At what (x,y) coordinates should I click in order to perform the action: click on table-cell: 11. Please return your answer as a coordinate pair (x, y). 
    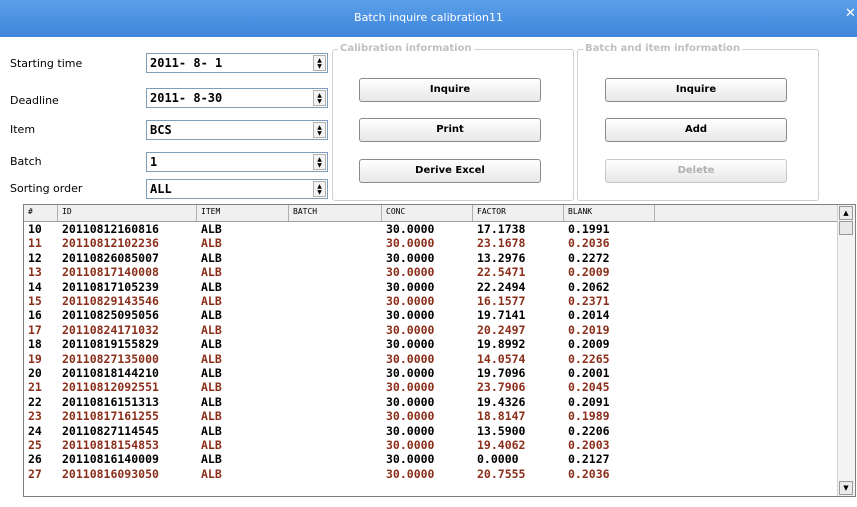
    Looking at the image, I should click on (35, 243).